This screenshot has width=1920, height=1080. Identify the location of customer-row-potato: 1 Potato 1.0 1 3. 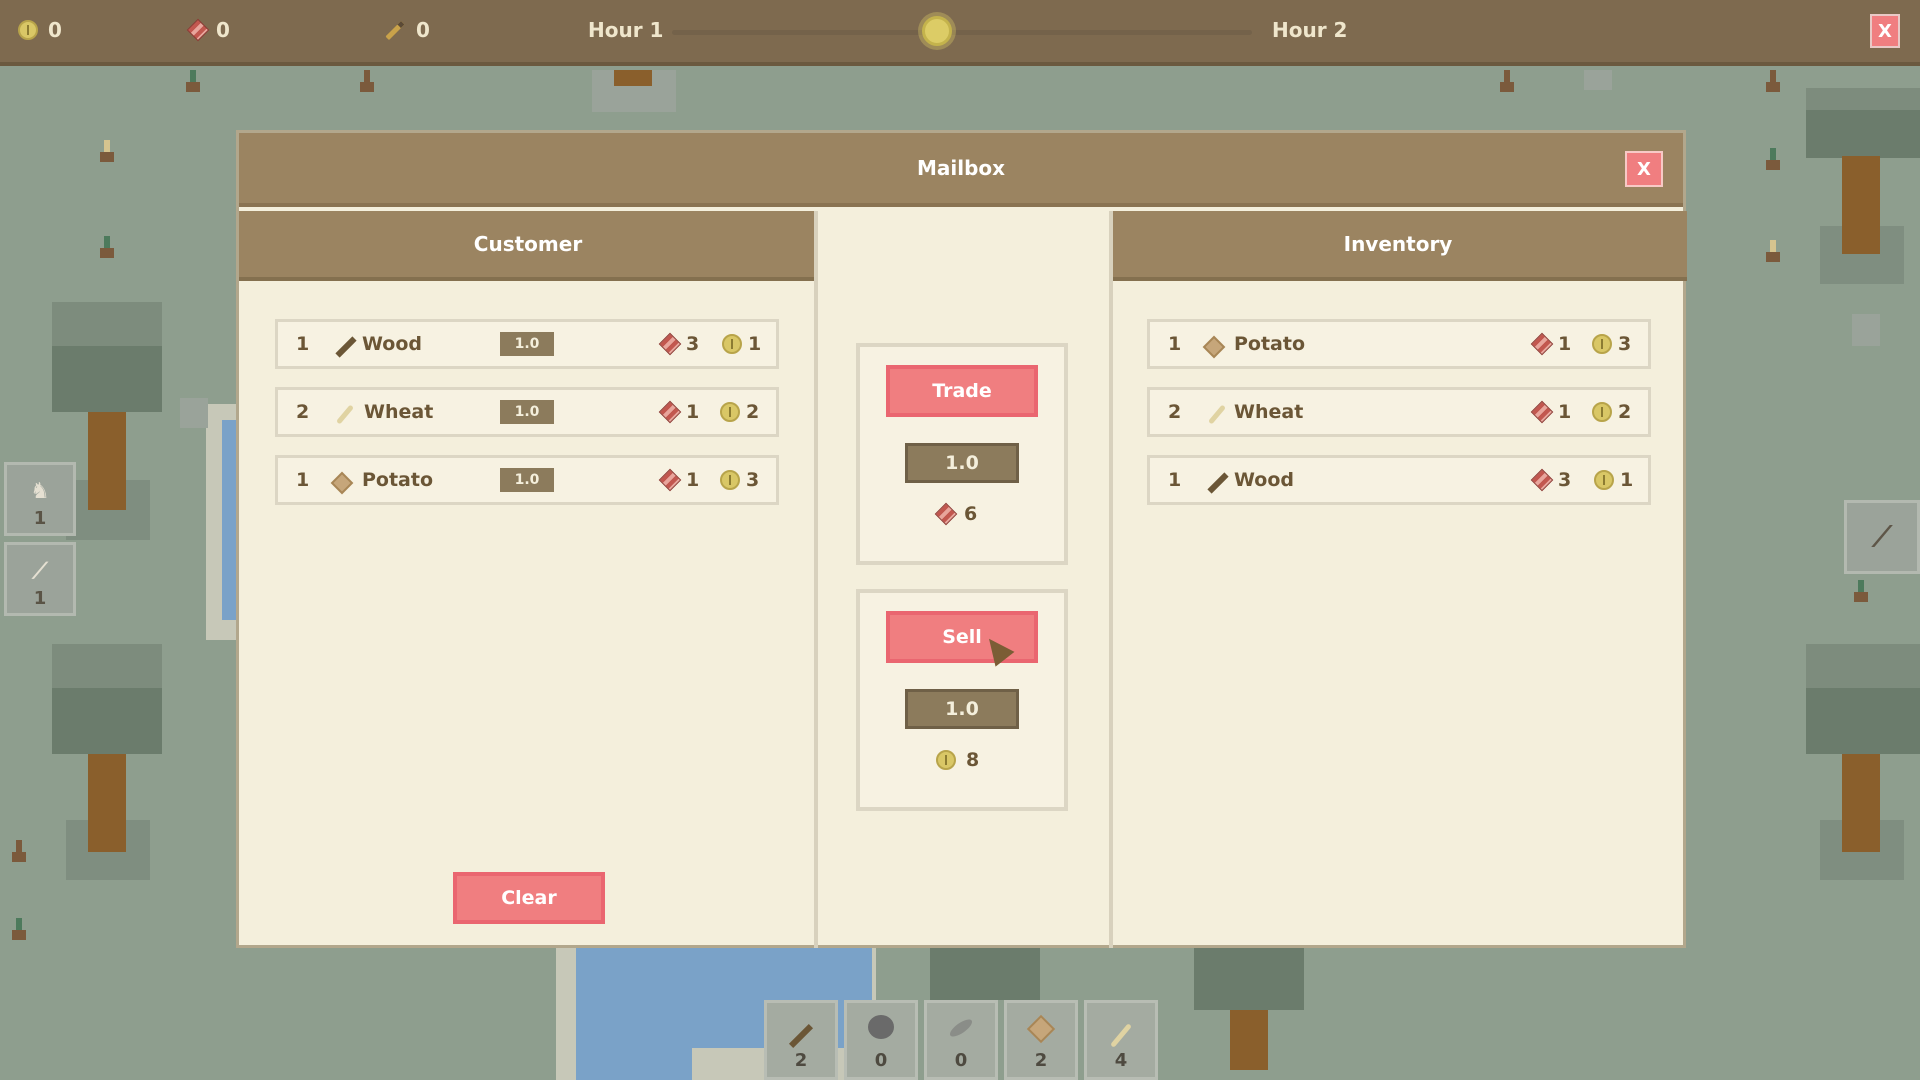
(527, 480).